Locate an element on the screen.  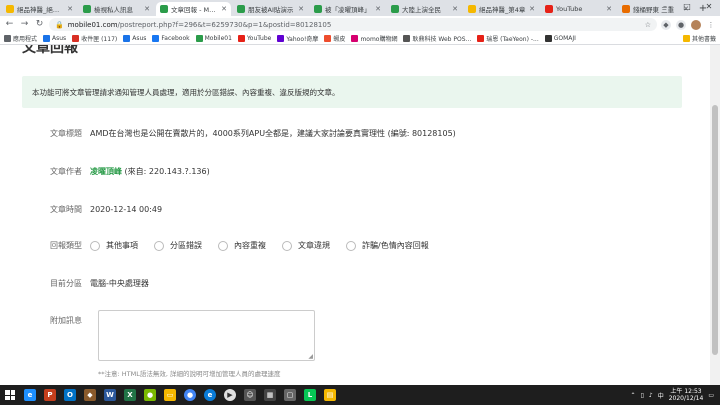
taskbar-app-green: ● is located at coordinates (150, 395).